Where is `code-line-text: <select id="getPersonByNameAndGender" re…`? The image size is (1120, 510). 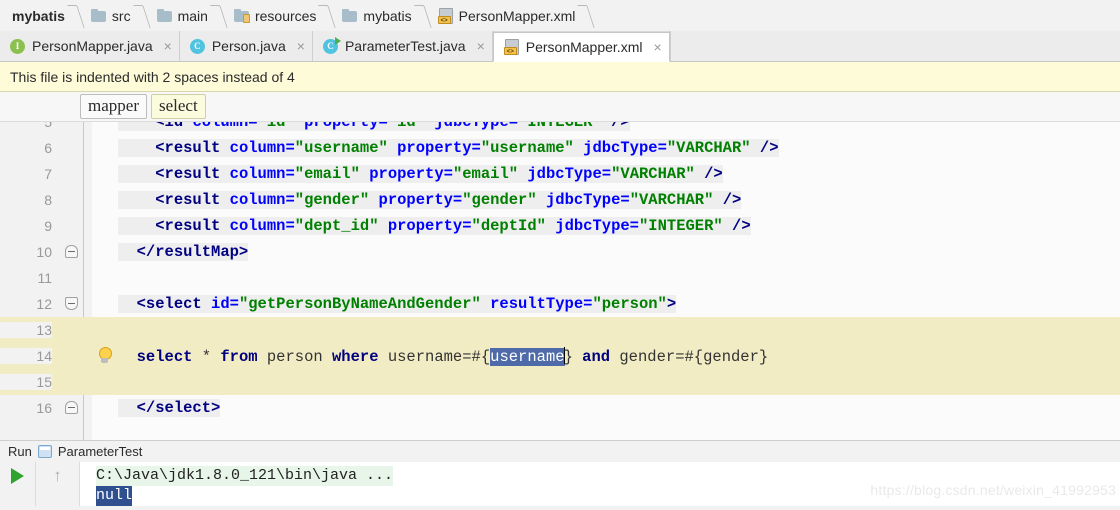 code-line-text: <select id="getPersonByNameAndGender" re… is located at coordinates (619, 304).